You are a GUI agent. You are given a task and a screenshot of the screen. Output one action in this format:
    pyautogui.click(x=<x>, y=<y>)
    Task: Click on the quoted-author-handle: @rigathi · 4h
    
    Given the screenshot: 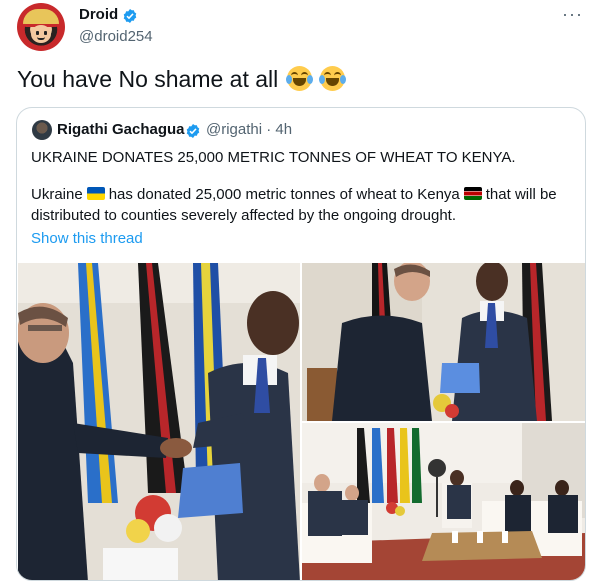 What is the action you would take?
    pyautogui.click(x=249, y=129)
    